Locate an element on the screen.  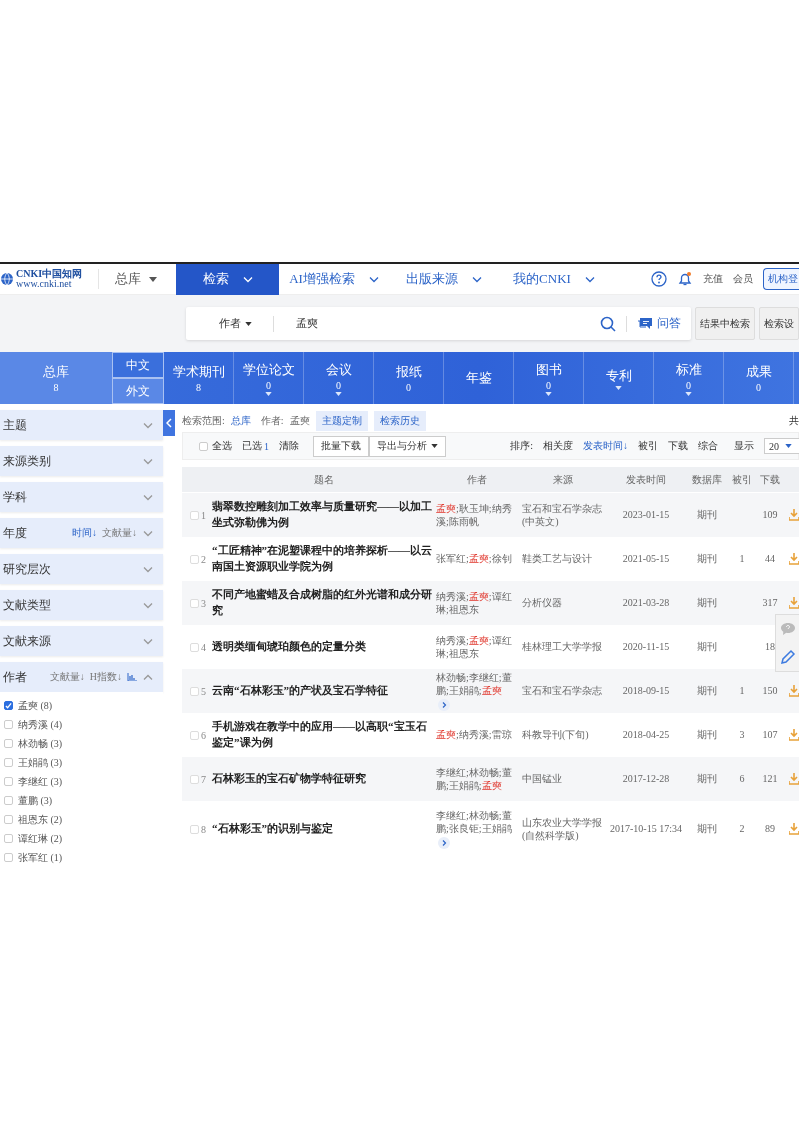
scope-button: 检索历史 is located at coordinates (399, 421).